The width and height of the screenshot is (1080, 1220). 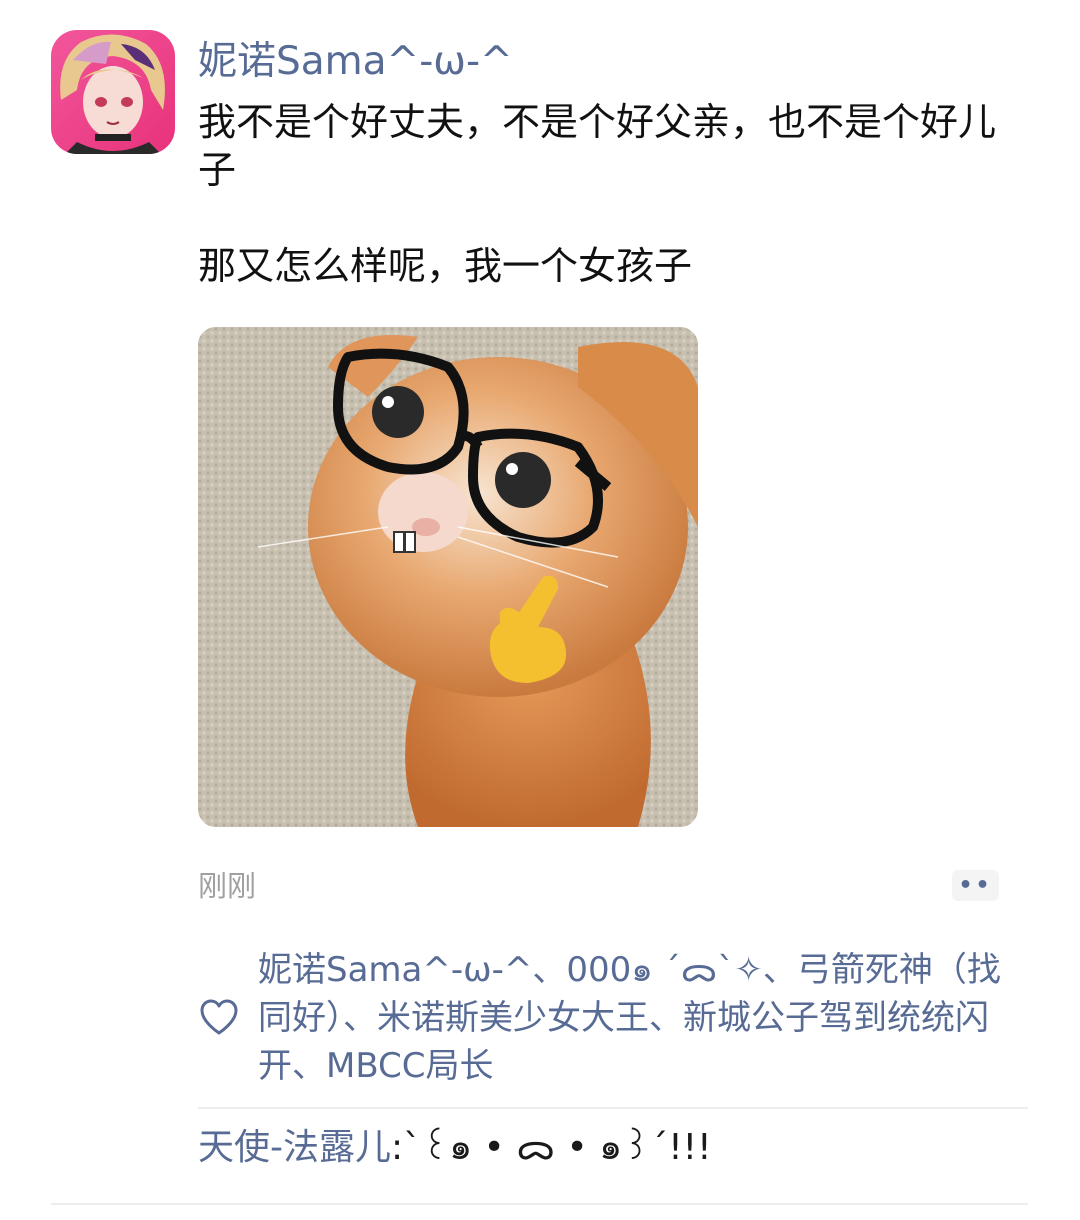 I want to click on anime-girl-avatar-image, so click(x=113, y=92).